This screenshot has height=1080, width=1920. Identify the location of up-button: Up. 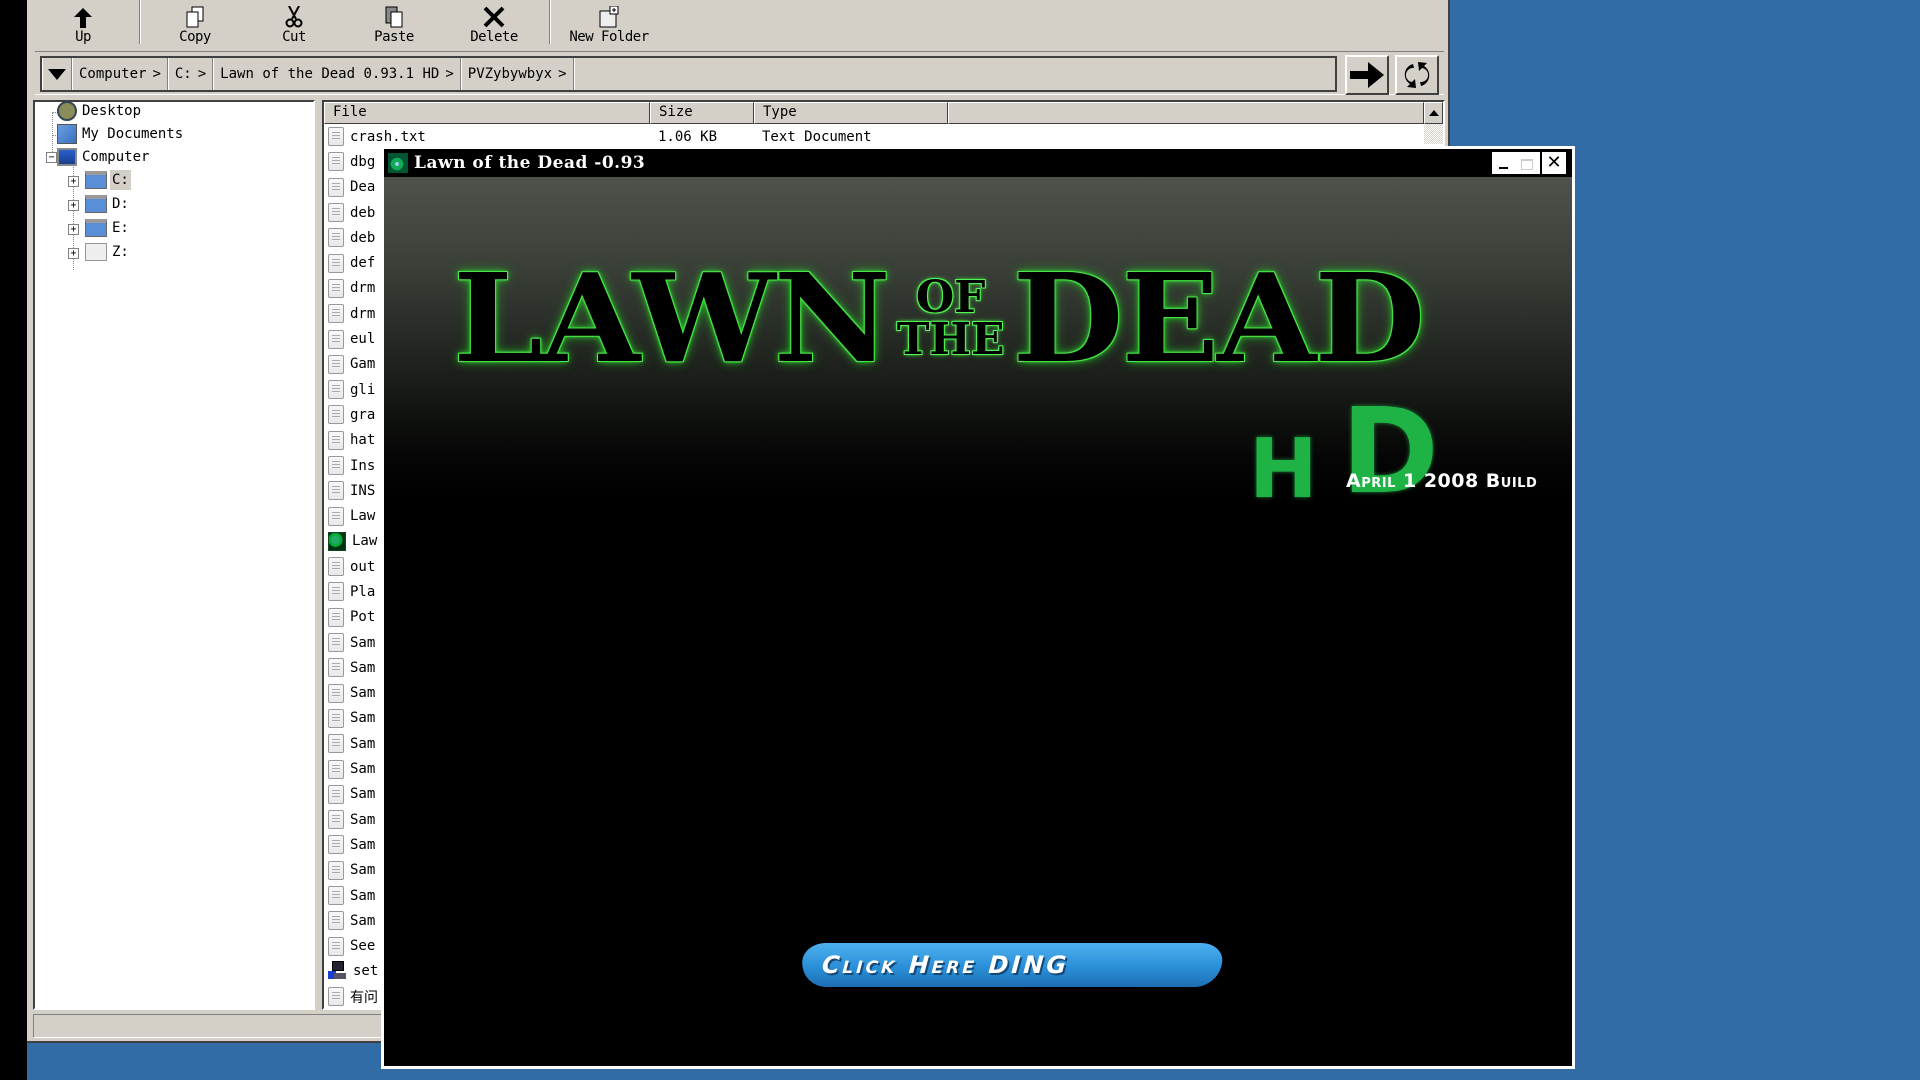
(83, 23).